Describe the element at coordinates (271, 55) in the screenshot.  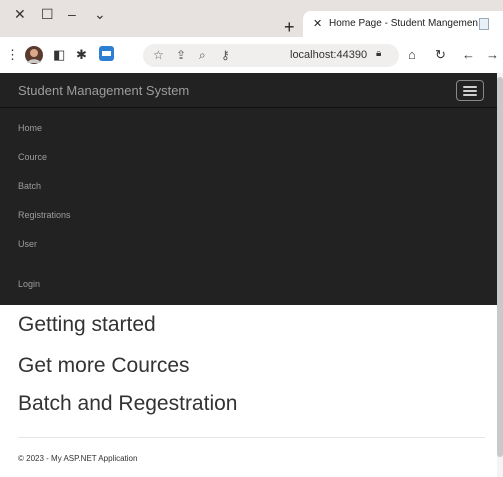
I see `address-bar: ☆ ⇪ ⌕ ⚷ localhost:44390 🔒︎` at that location.